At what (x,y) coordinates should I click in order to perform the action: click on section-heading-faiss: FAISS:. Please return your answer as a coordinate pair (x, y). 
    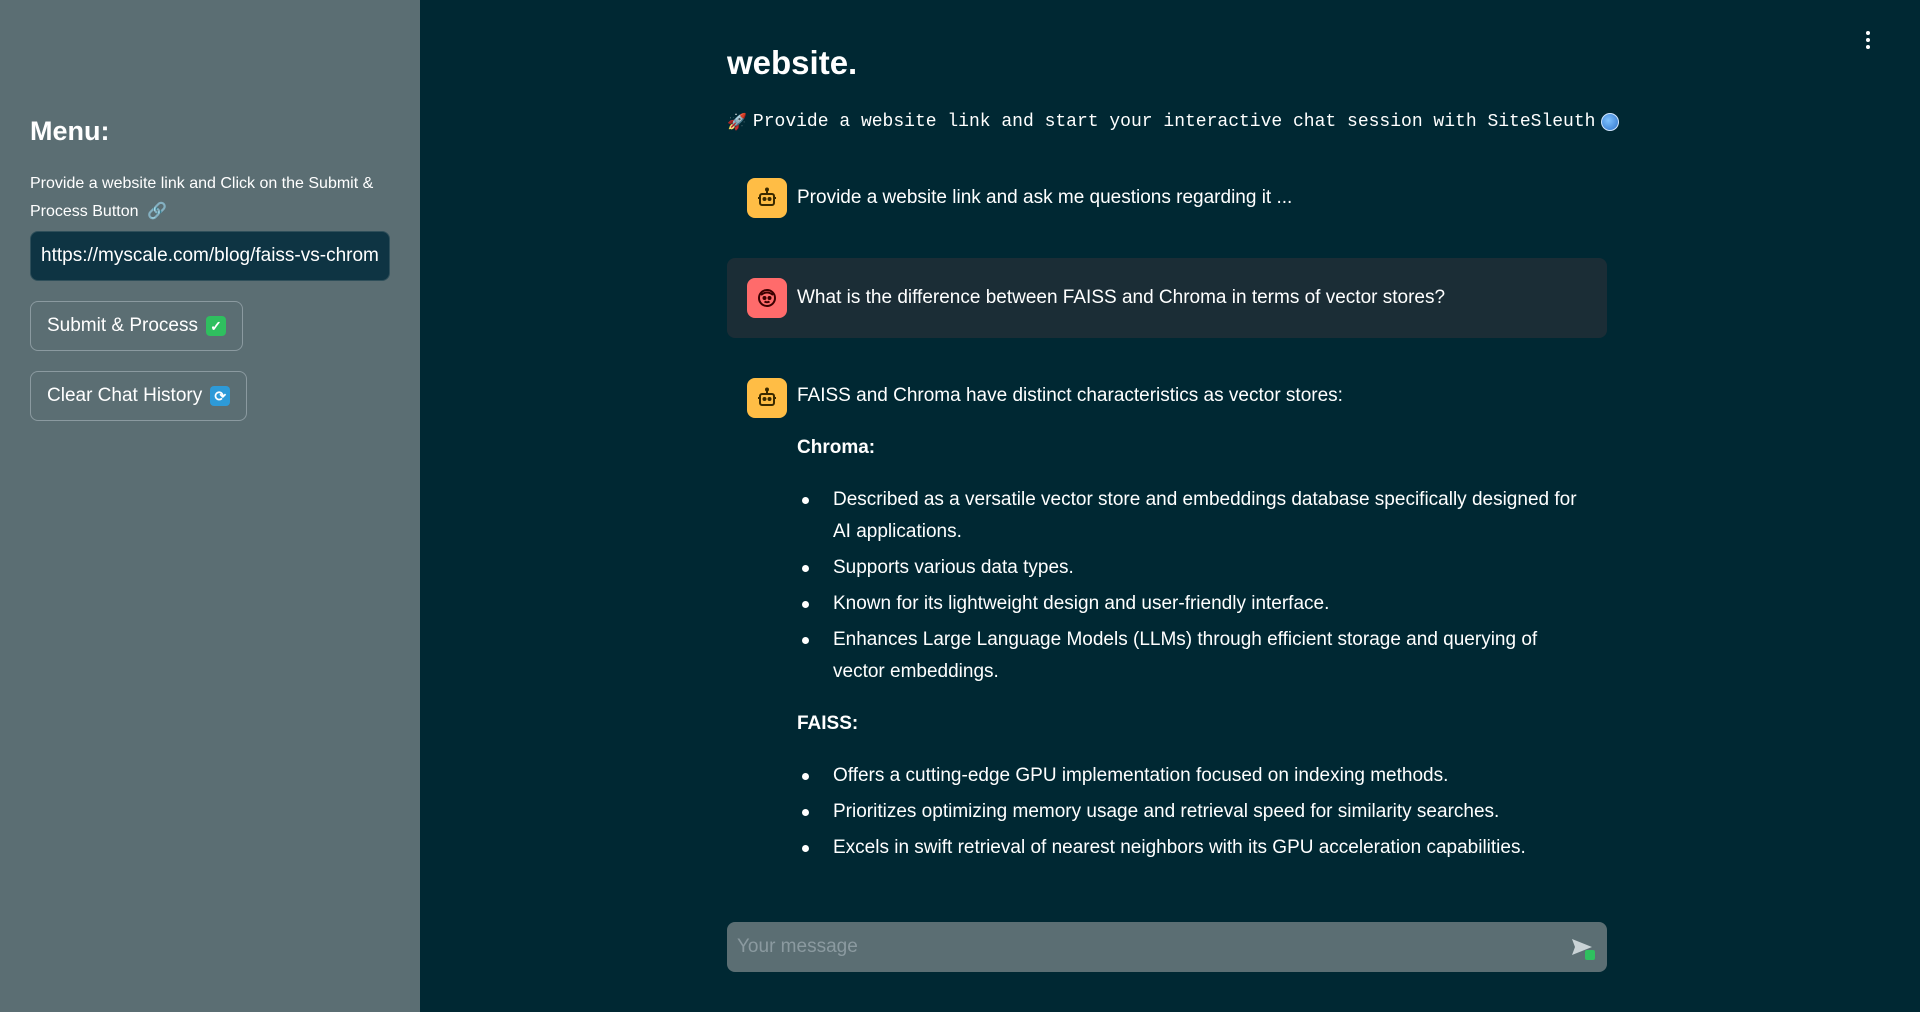
    Looking at the image, I should click on (828, 723).